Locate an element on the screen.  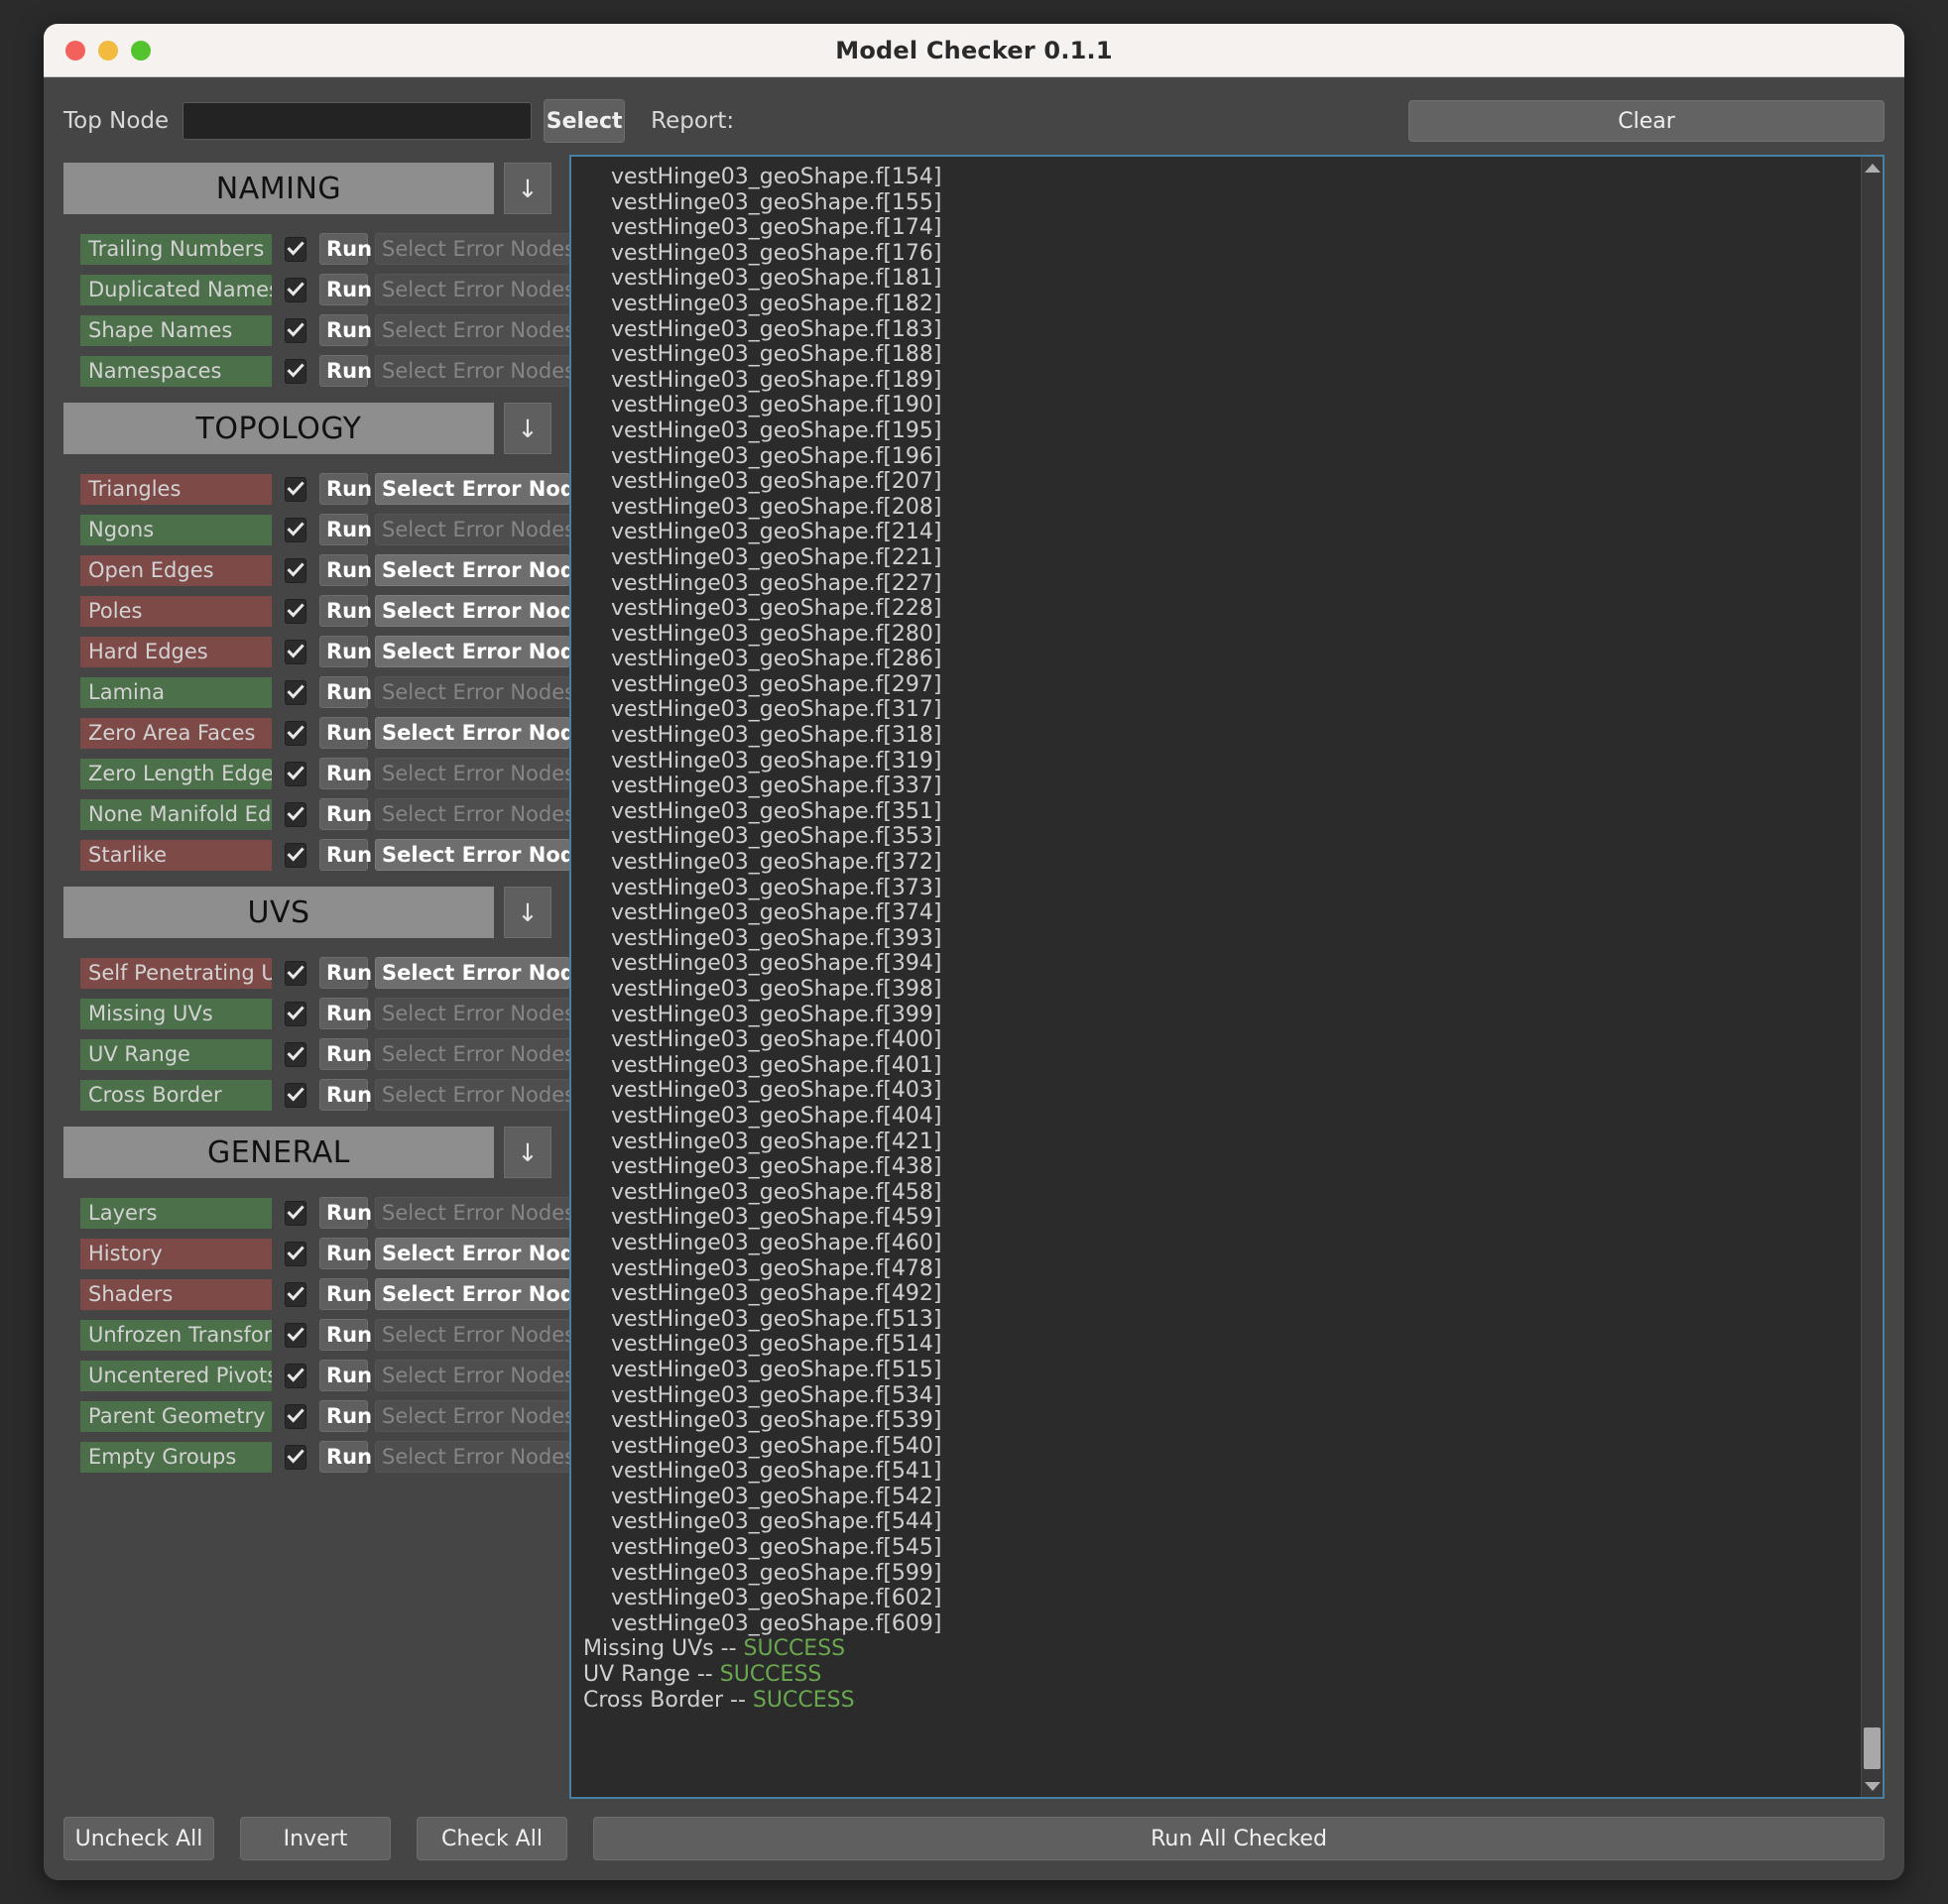
scroll-down-icon is located at coordinates (1872, 1786).